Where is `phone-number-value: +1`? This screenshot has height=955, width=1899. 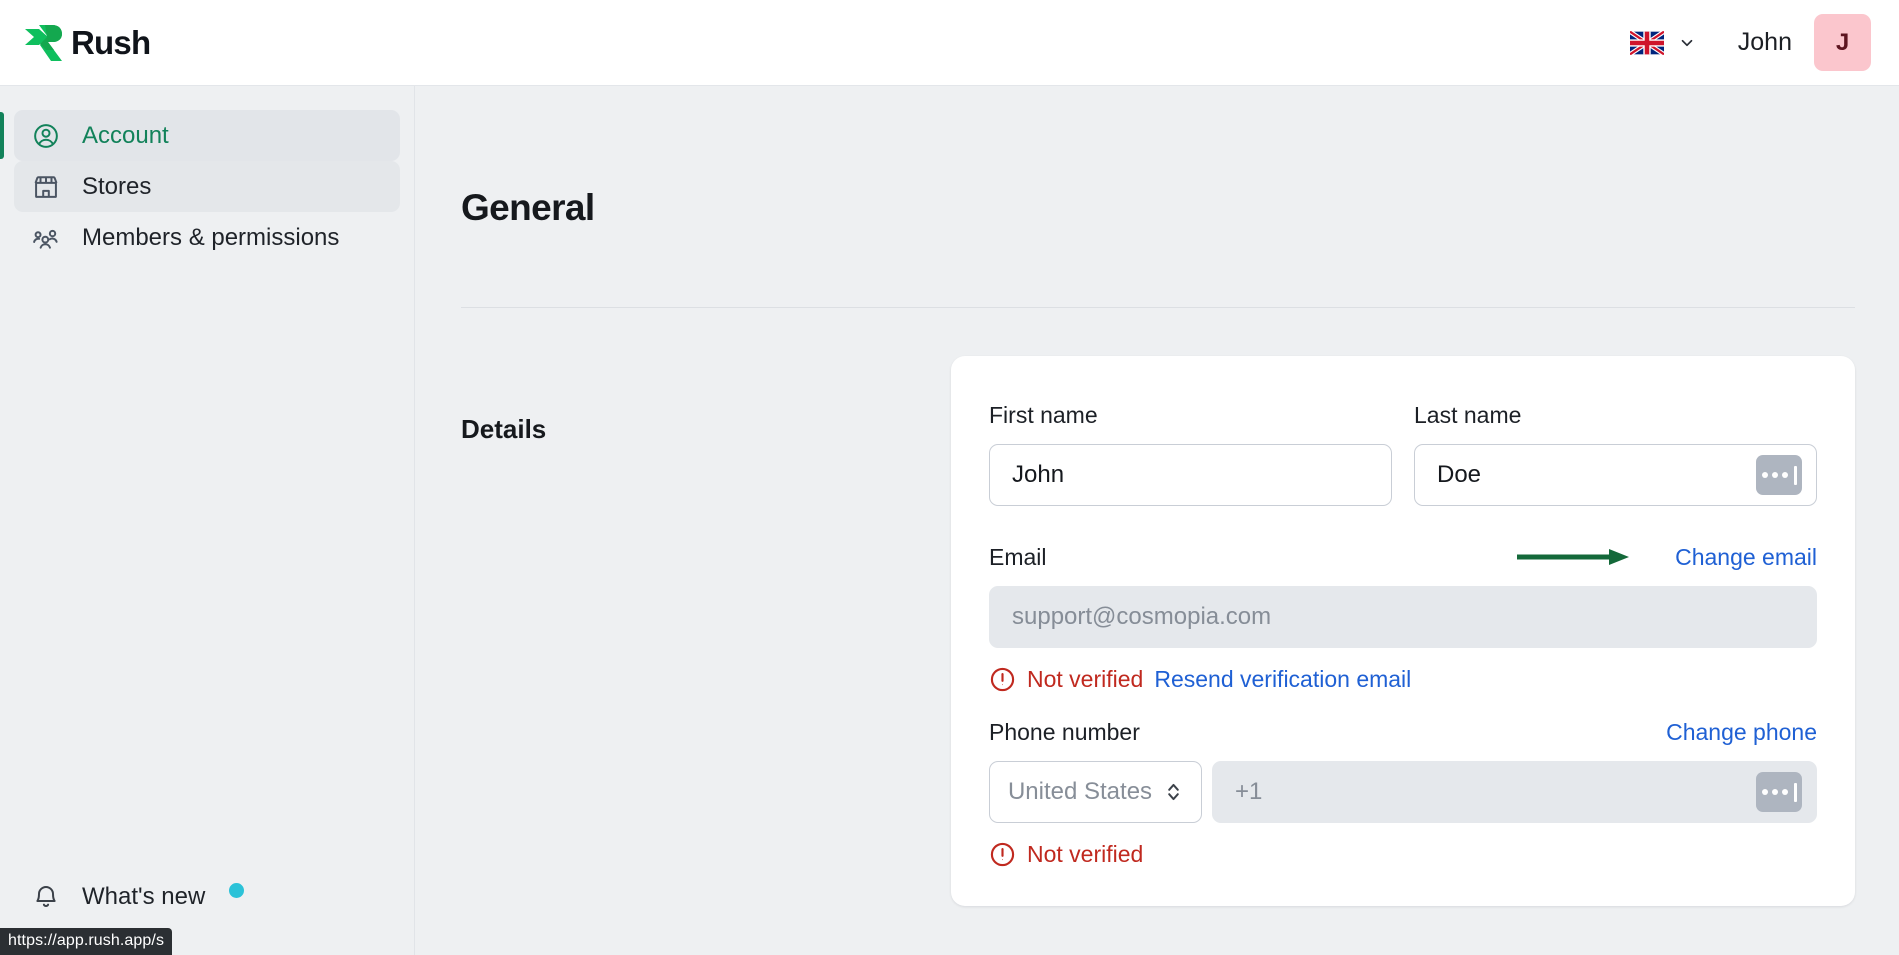 phone-number-value: +1 is located at coordinates (1249, 791).